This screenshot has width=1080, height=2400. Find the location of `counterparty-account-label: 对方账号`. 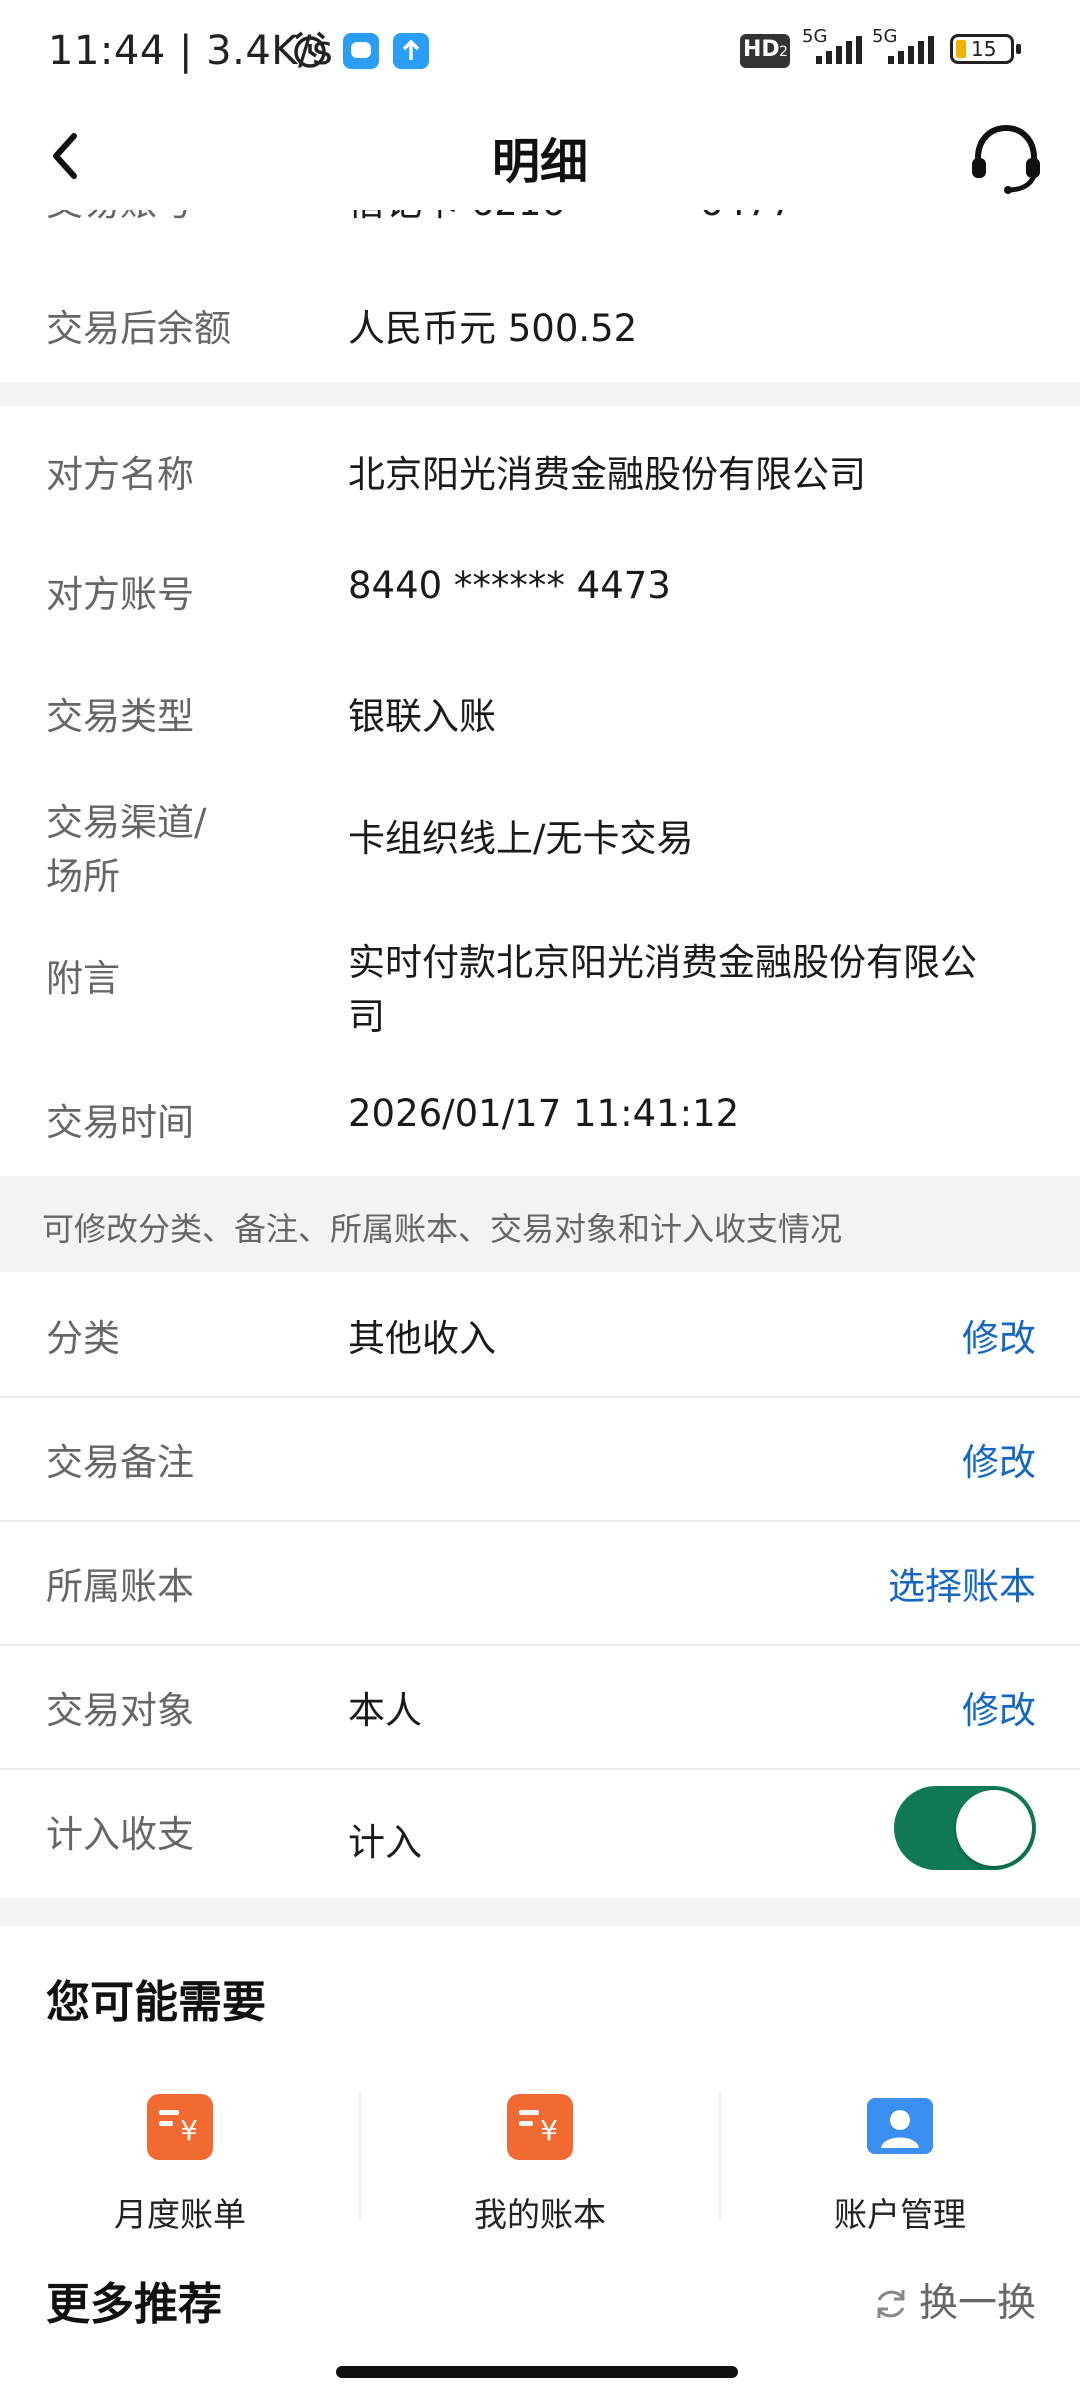

counterparty-account-label: 对方账号 is located at coordinates (120, 594).